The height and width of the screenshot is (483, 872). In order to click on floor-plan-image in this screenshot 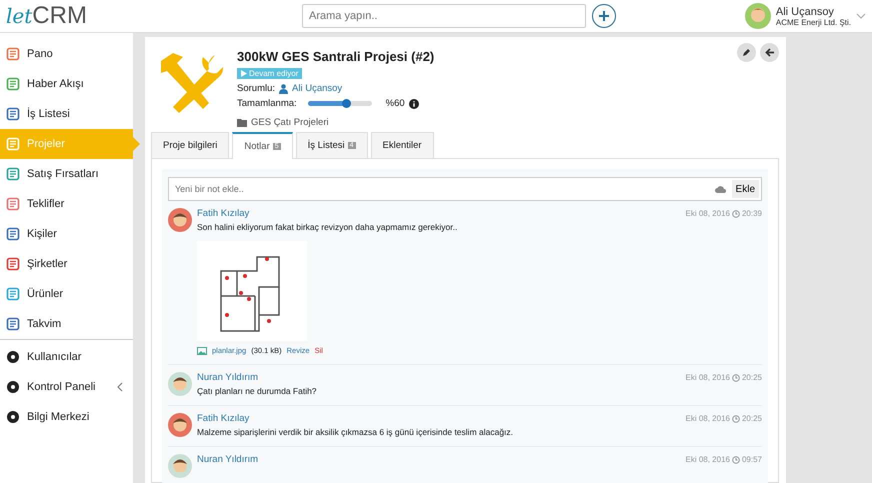, I will do `click(252, 291)`.